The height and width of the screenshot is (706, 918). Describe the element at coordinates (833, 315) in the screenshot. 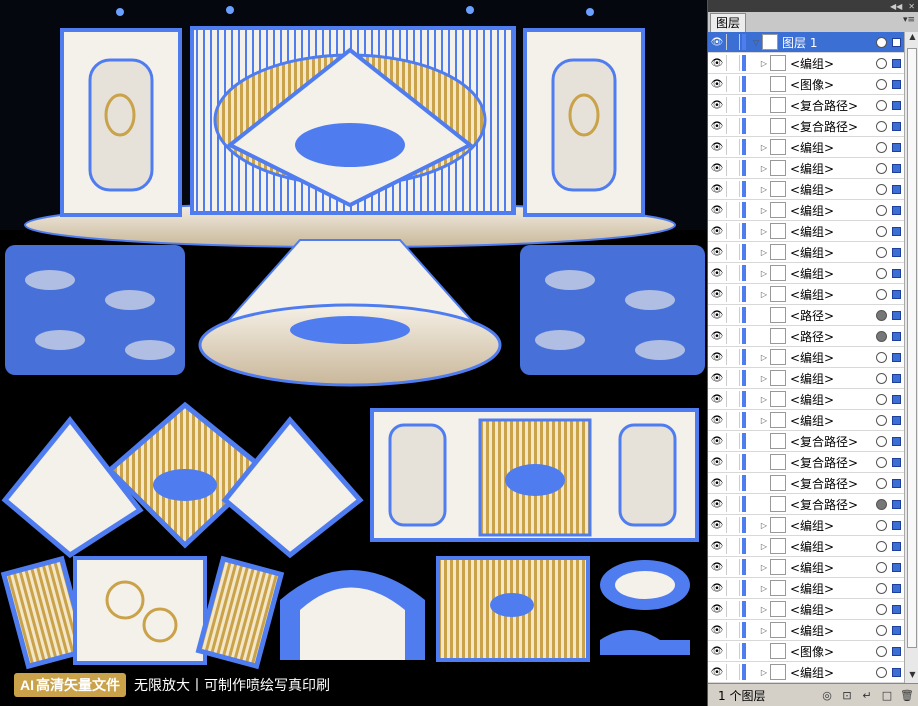

I see `layer-name: <路径>` at that location.